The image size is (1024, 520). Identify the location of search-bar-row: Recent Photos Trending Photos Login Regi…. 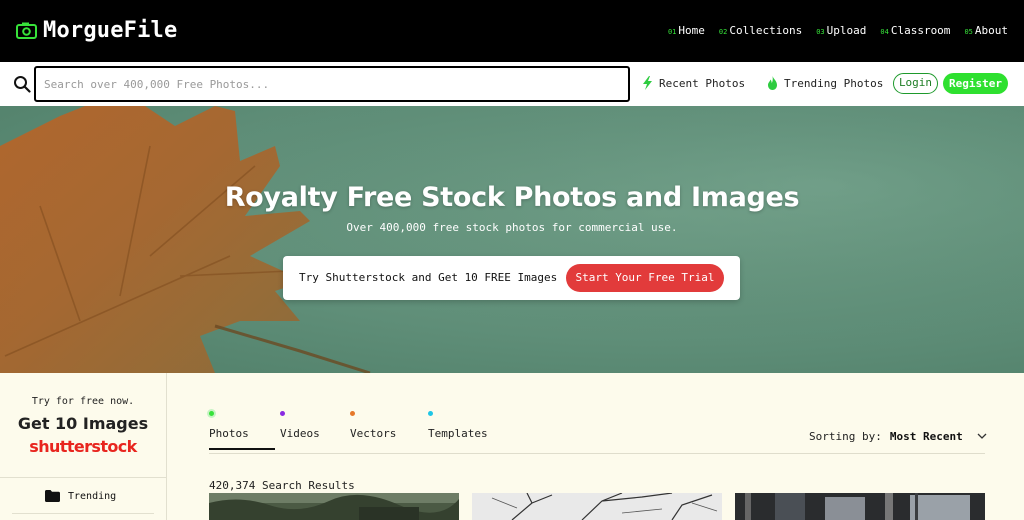
(512, 84).